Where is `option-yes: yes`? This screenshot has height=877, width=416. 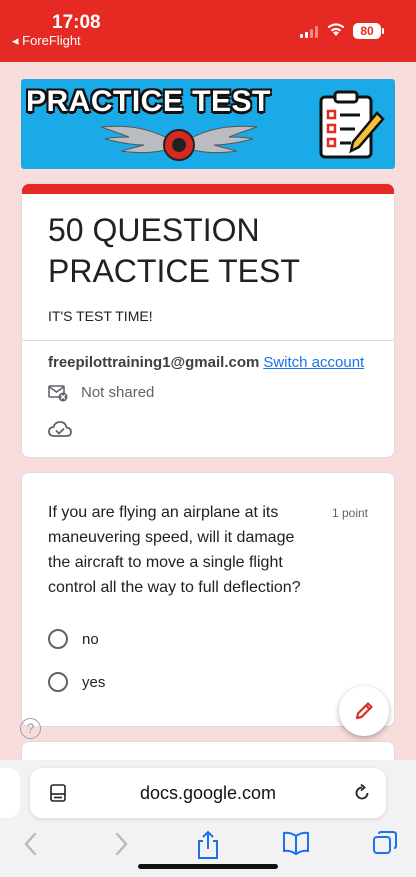
option-yes: yes is located at coordinates (76, 682).